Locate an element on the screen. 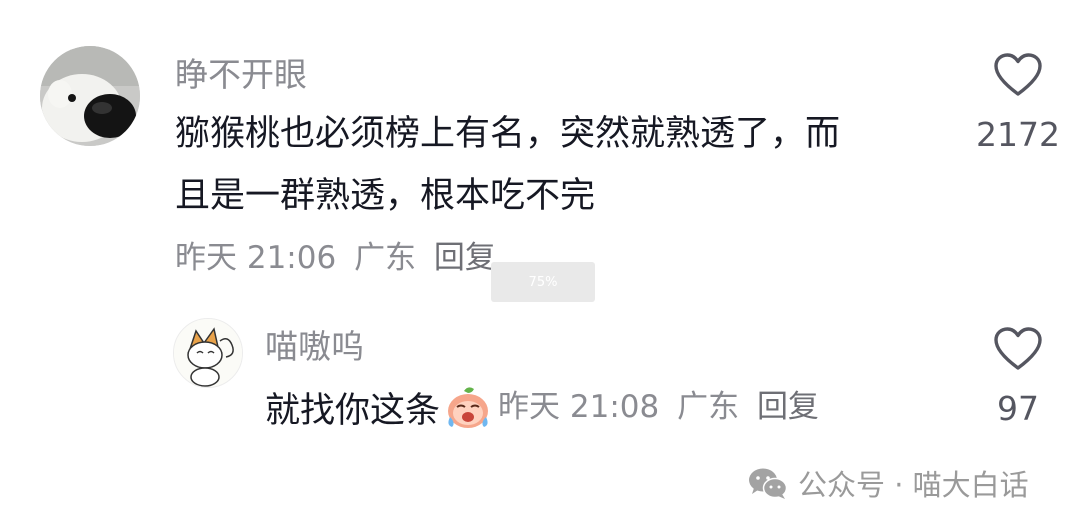  crying-face-emoji-icon is located at coordinates (468, 407).